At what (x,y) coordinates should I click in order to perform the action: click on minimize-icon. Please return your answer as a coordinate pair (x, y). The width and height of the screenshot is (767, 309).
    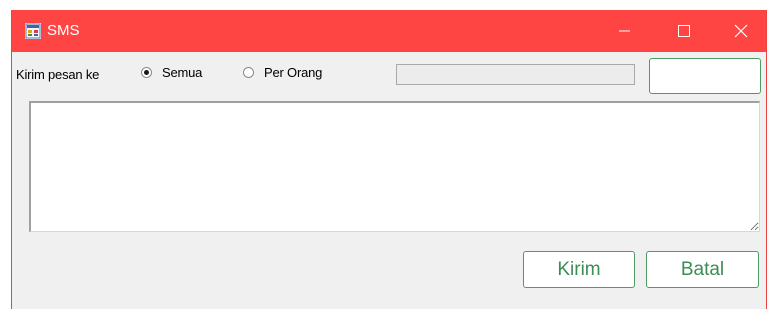
    Looking at the image, I should click on (624, 31).